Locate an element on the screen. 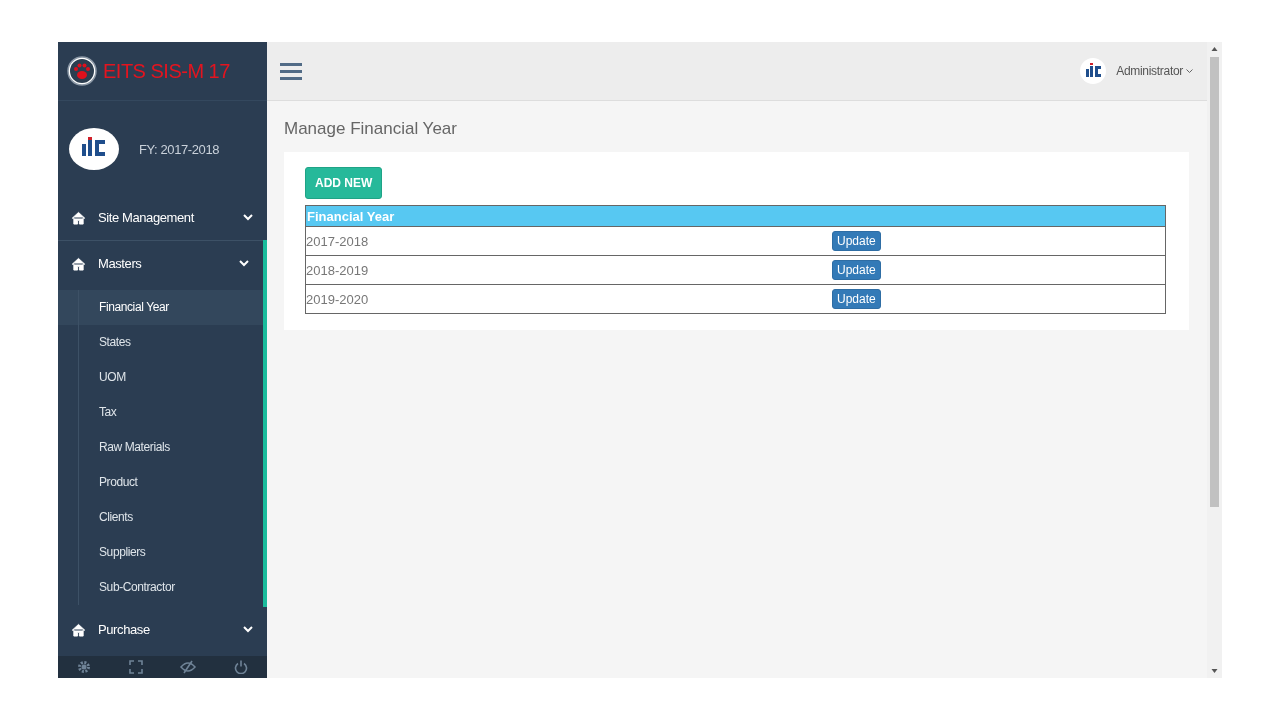 The width and height of the screenshot is (1280, 720). fullscreen-icon is located at coordinates (135, 667).